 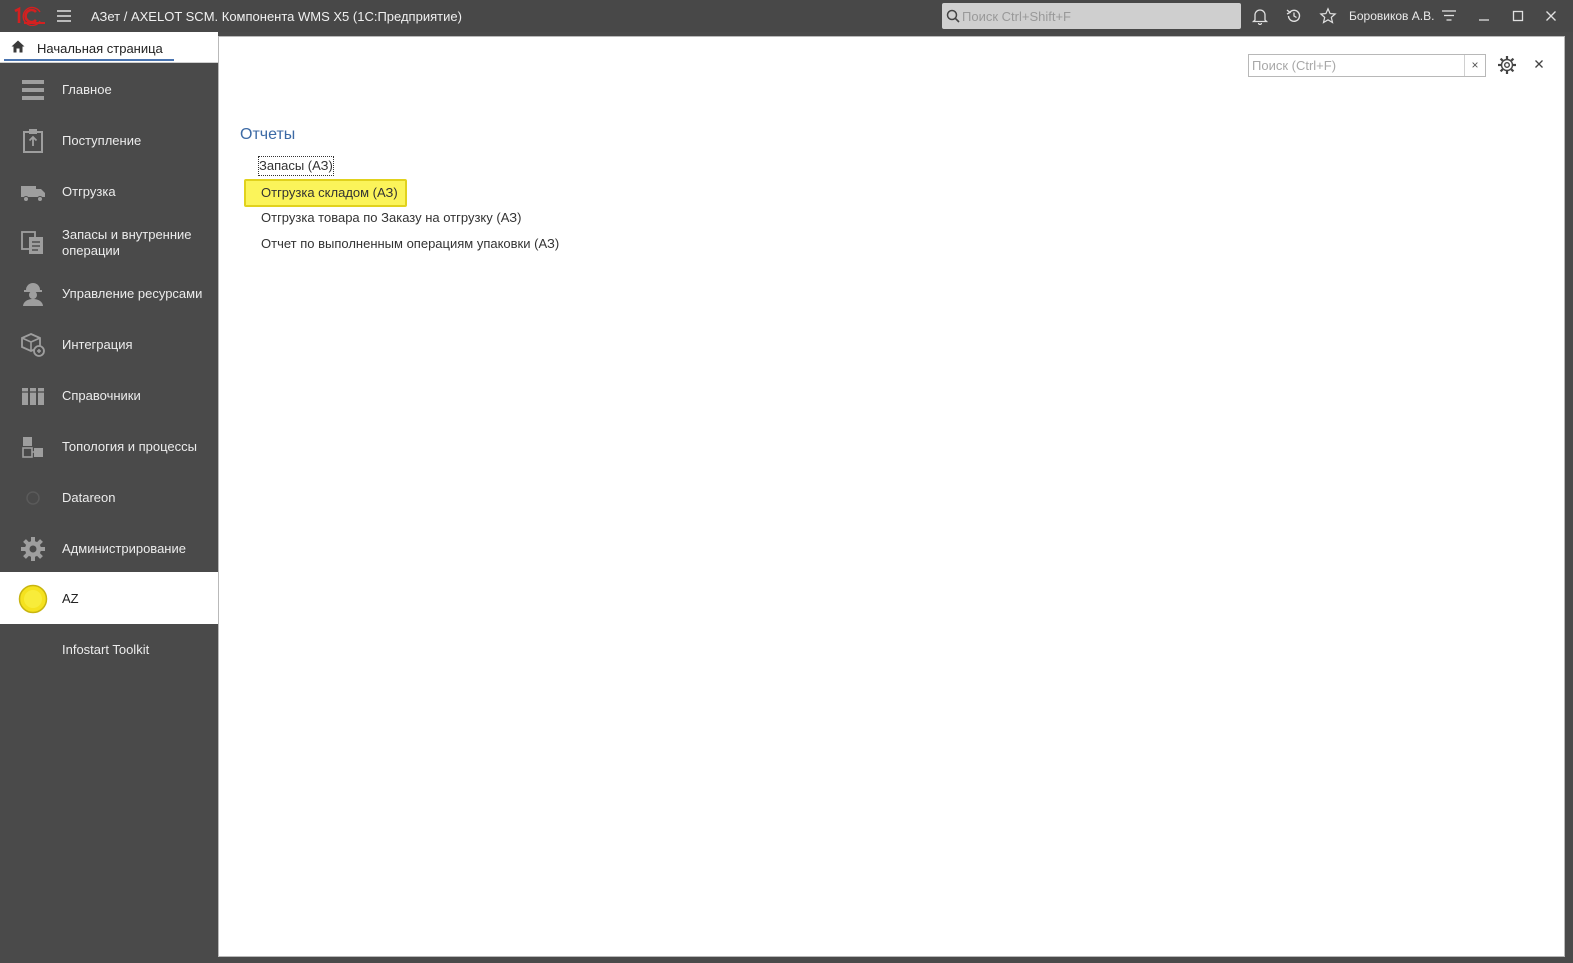 I want to click on sidebar-item-catalogs: Справочники, so click(x=109, y=395).